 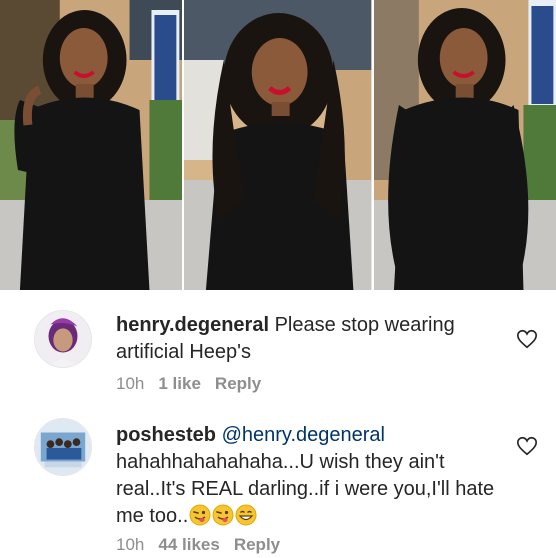 I want to click on comment-like-count: 1 like, so click(x=179, y=384).